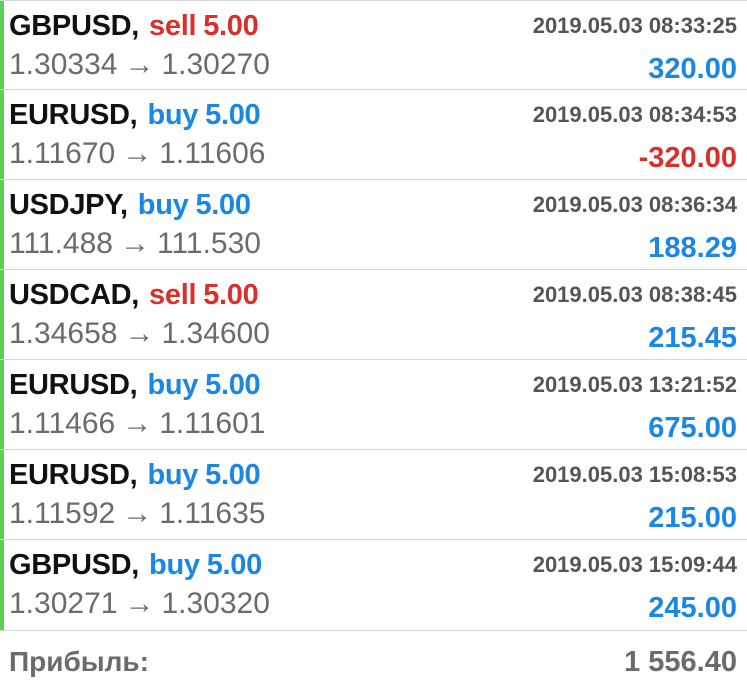 Image resolution: width=747 pixels, height=687 pixels. What do you see at coordinates (680, 662) in the screenshot?
I see `profit-summary-value: 1 556.40` at bounding box center [680, 662].